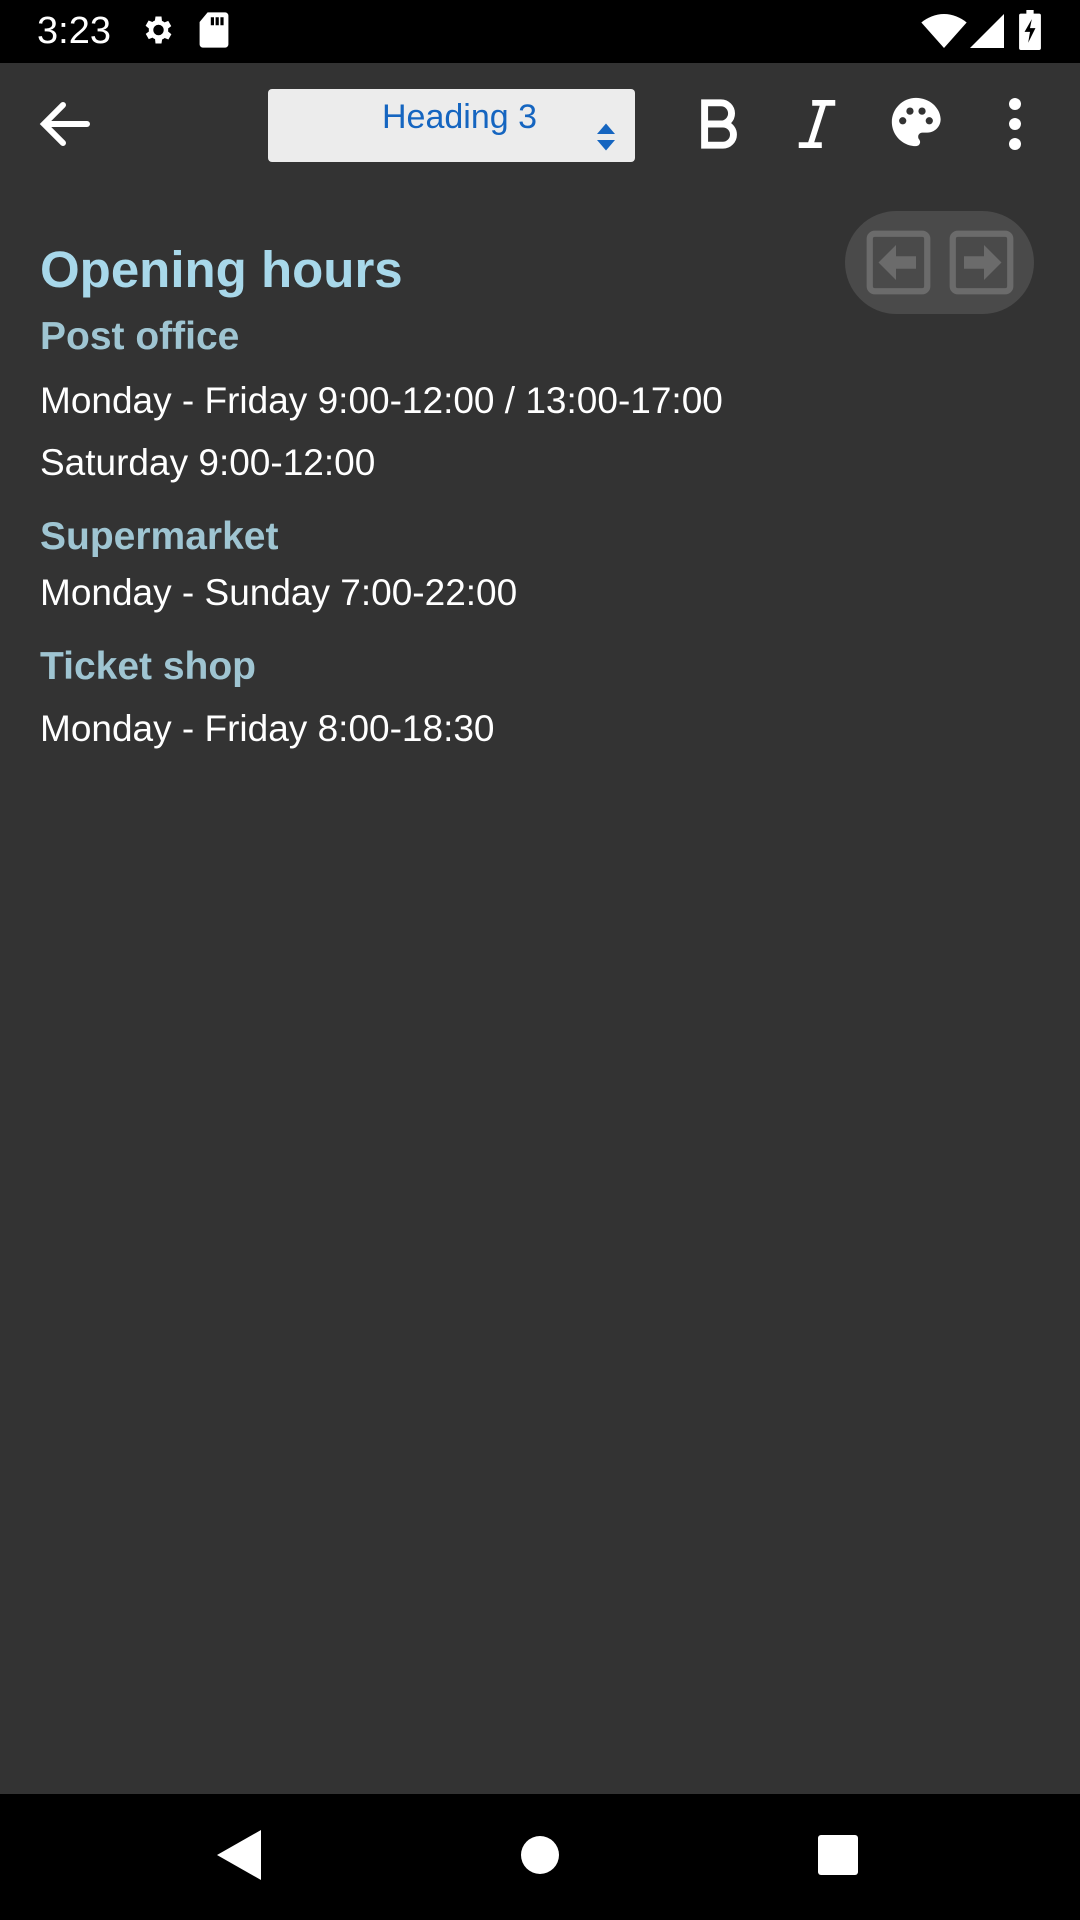  Describe the element at coordinates (540, 31) in the screenshot. I see `status-bar: 3:23` at that location.